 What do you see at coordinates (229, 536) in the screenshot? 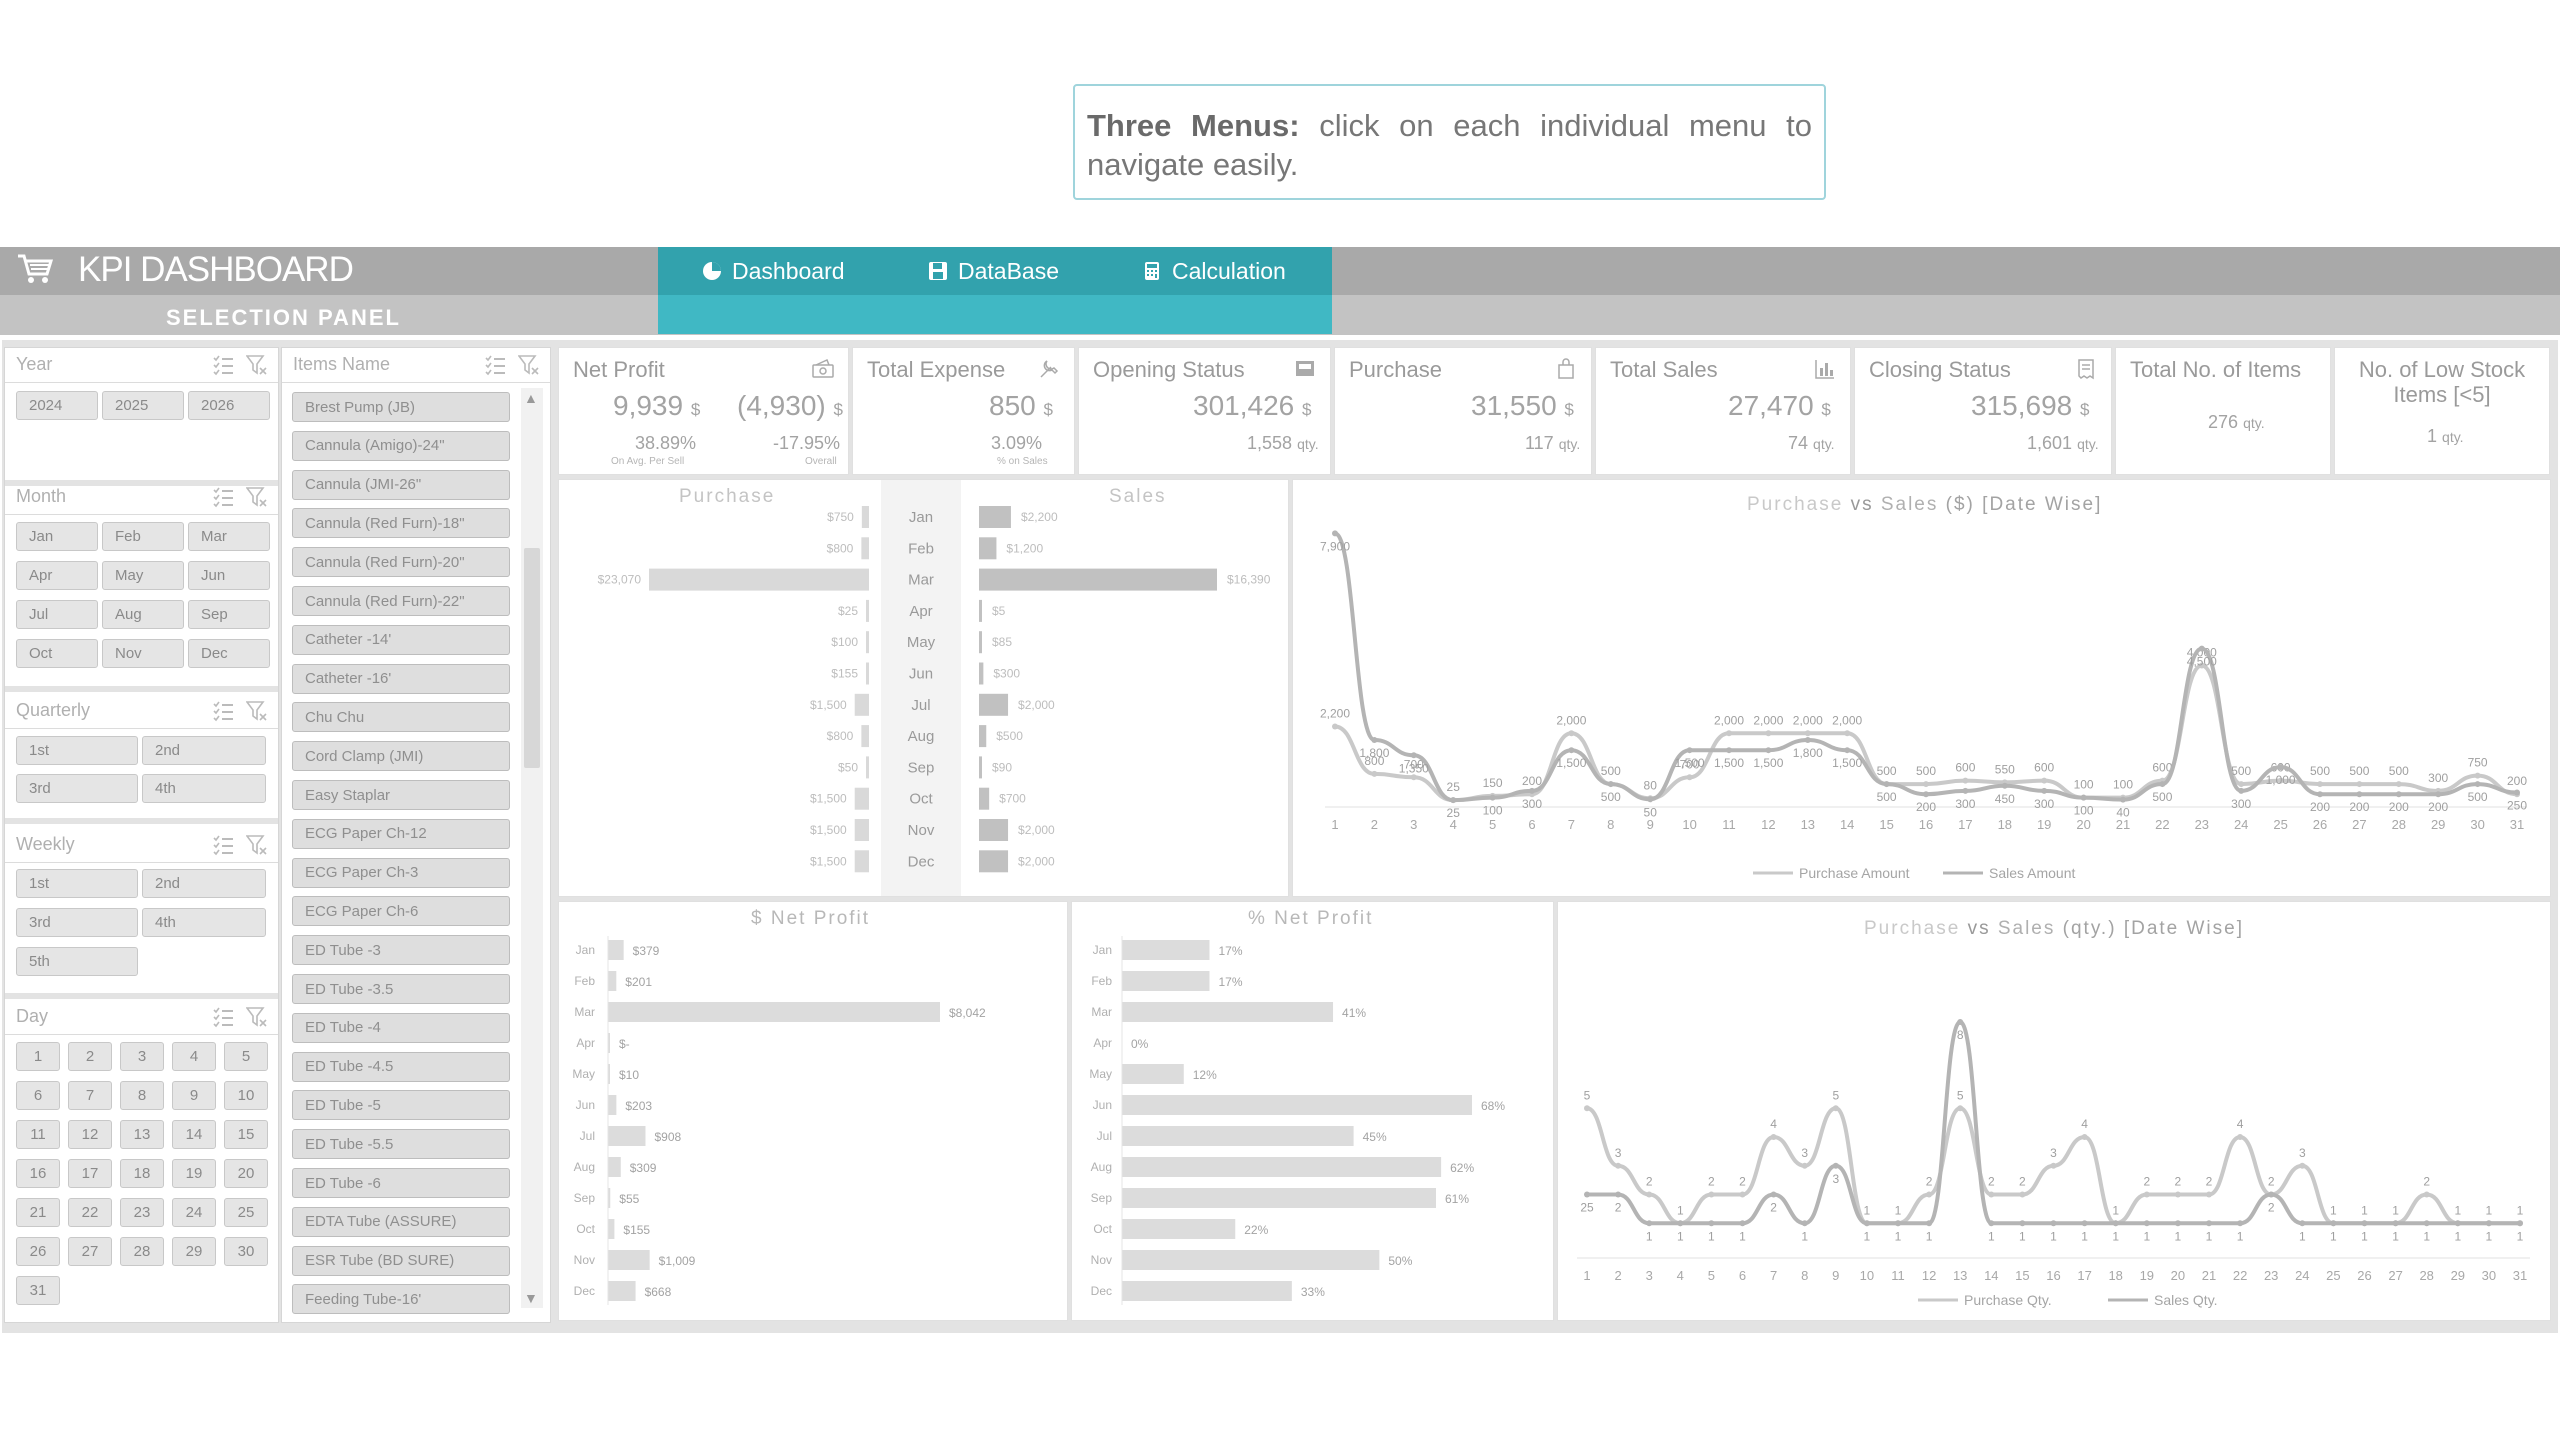
I see `month-mar: Mar` at bounding box center [229, 536].